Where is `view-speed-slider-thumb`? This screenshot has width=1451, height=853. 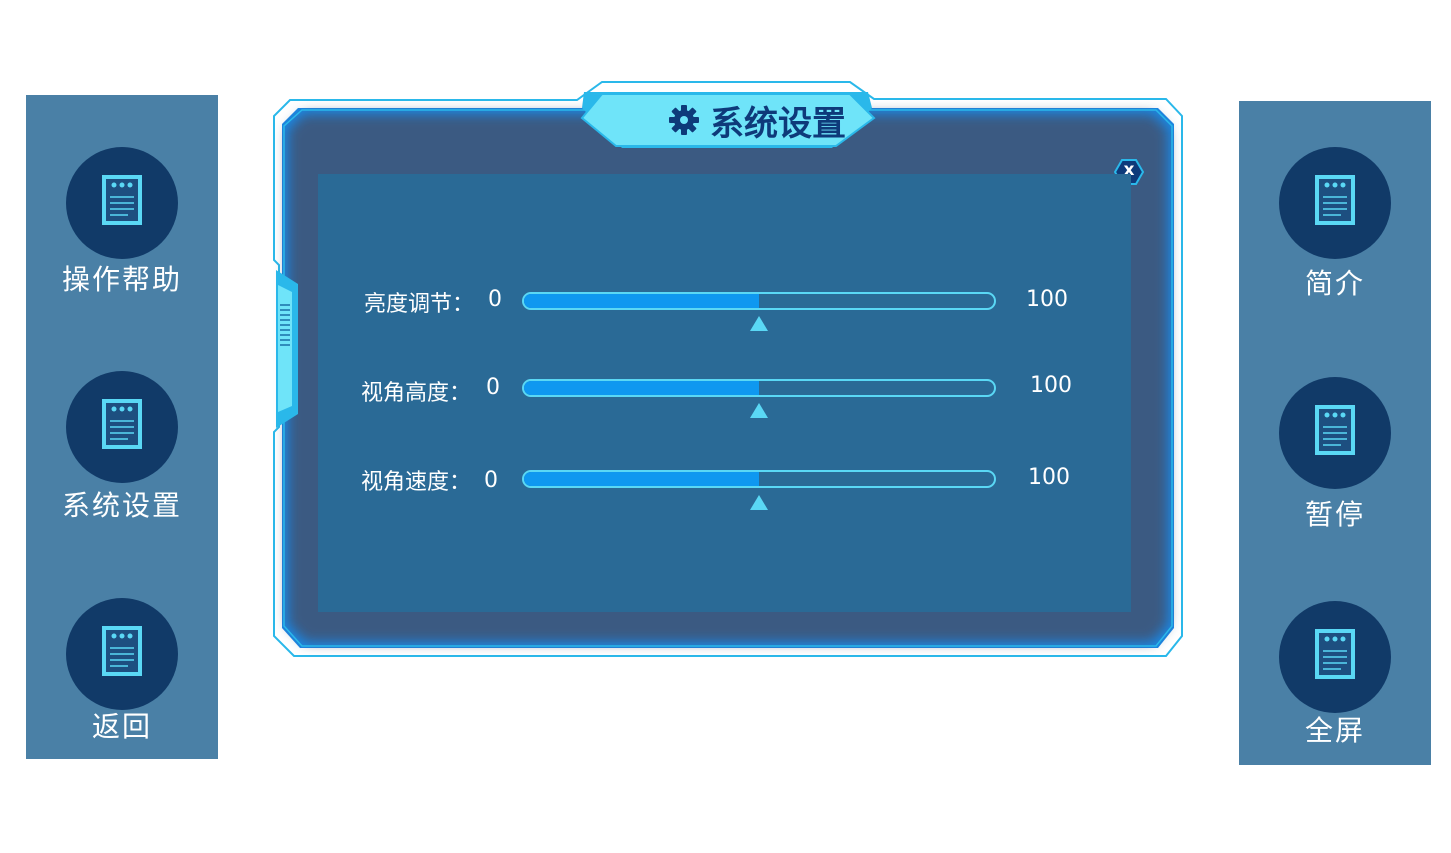 view-speed-slider-thumb is located at coordinates (759, 502).